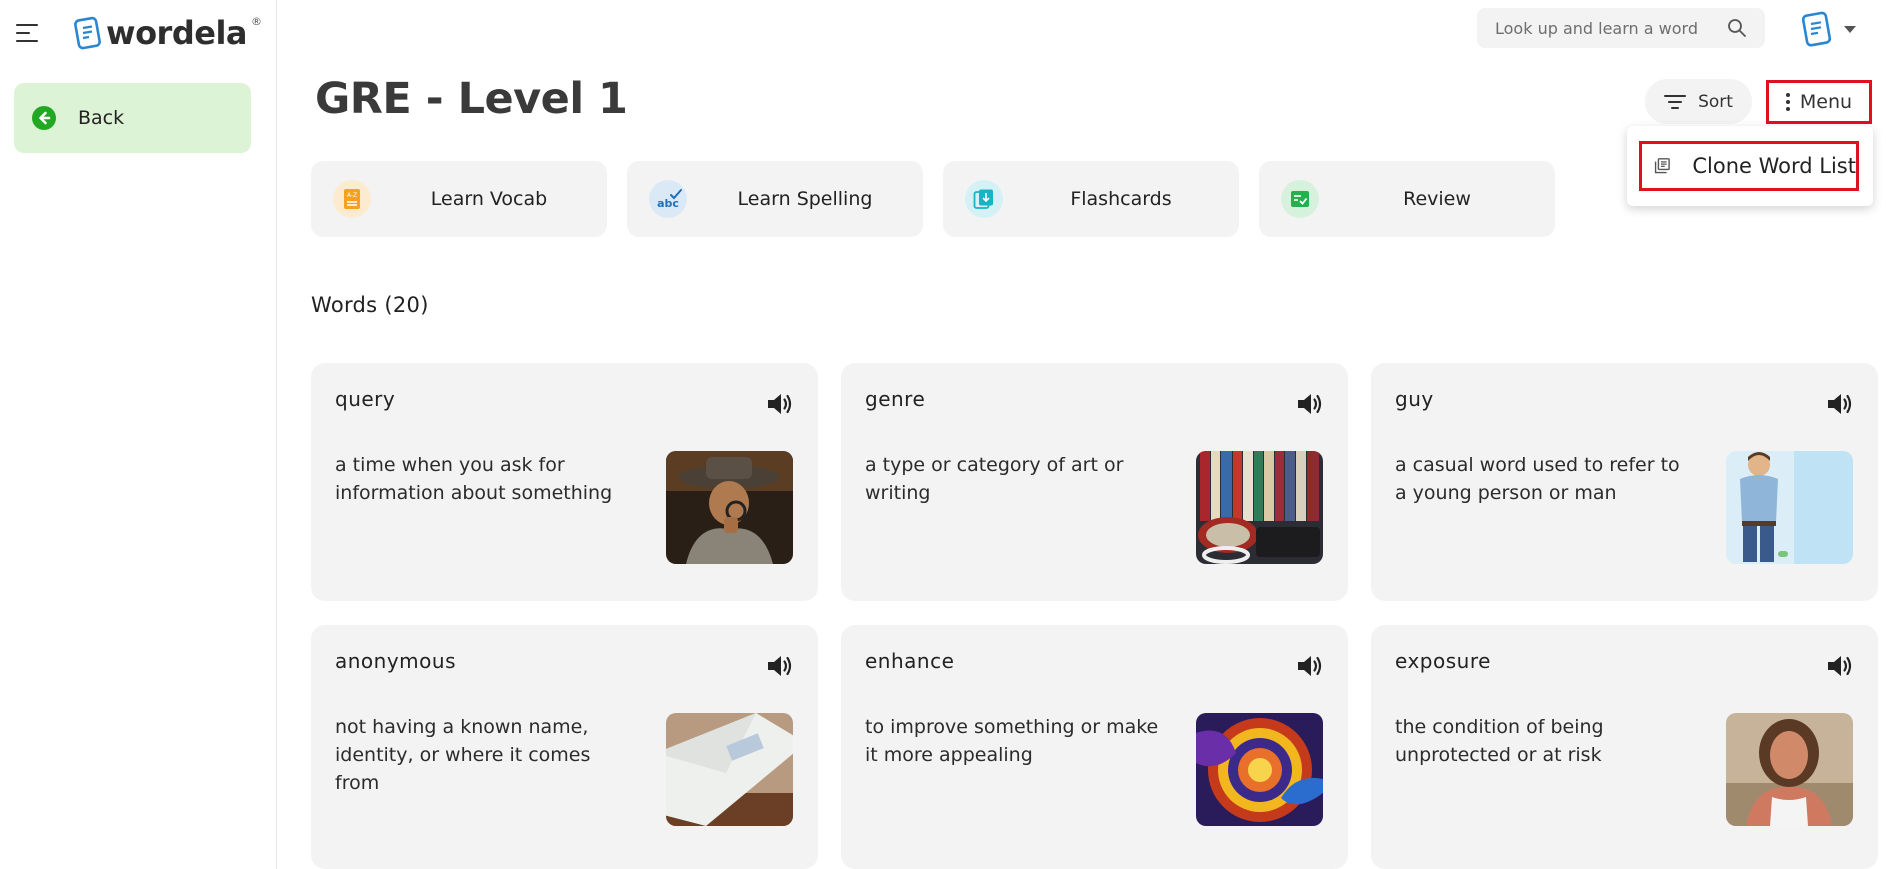 The height and width of the screenshot is (869, 1893). Describe the element at coordinates (1826, 102) in the screenshot. I see `menu-label: Menu` at that location.